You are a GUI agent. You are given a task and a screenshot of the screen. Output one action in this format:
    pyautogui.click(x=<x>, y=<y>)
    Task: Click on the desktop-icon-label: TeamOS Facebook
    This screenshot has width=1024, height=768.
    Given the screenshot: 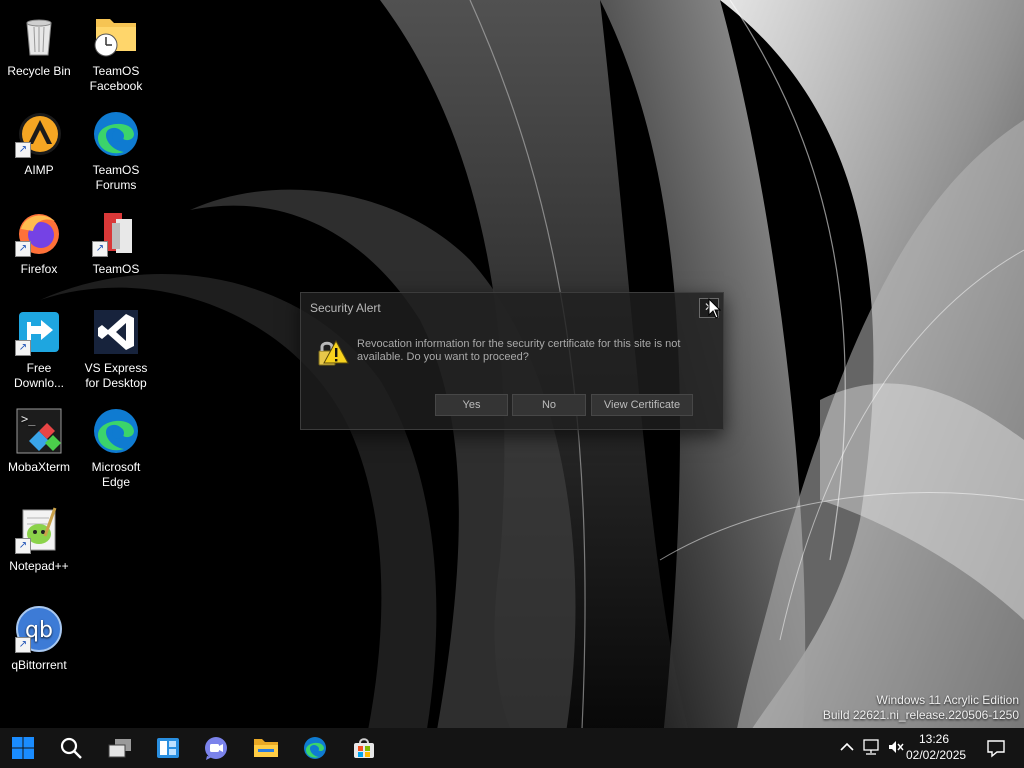 What is the action you would take?
    pyautogui.click(x=116, y=78)
    